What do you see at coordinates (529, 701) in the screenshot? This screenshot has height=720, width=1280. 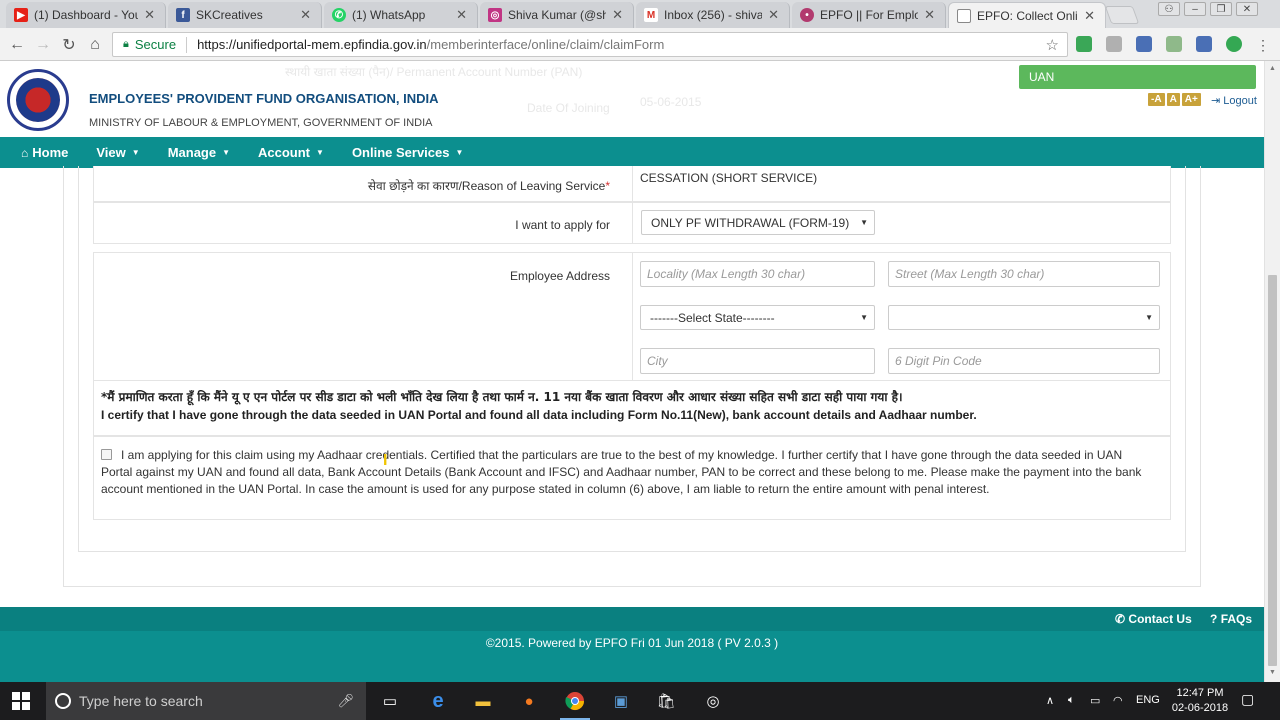 I see `firefox-icon: ●` at bounding box center [529, 701].